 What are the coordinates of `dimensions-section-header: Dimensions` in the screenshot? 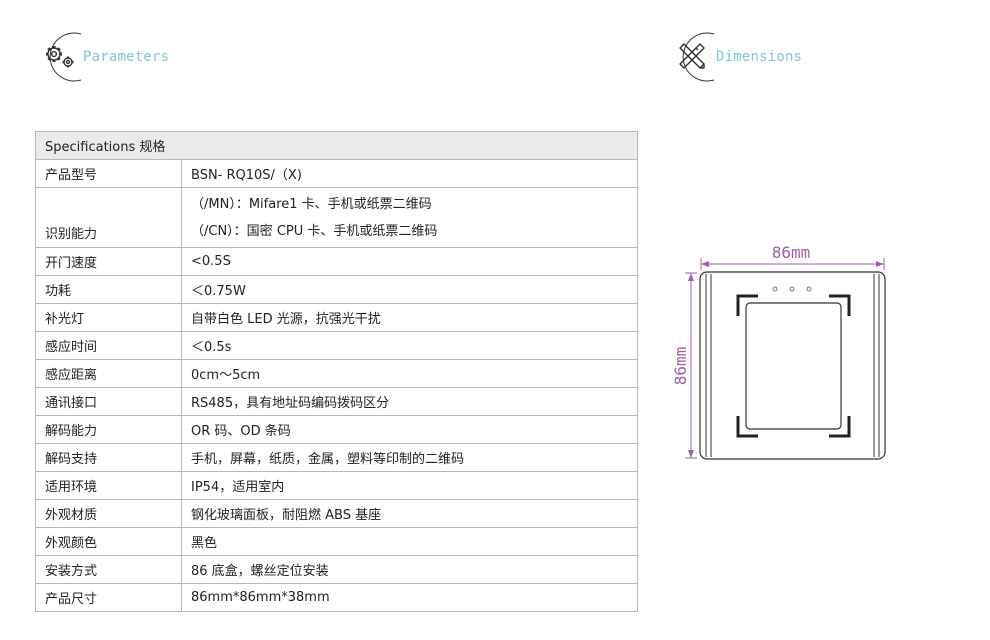 It's located at (734, 57).